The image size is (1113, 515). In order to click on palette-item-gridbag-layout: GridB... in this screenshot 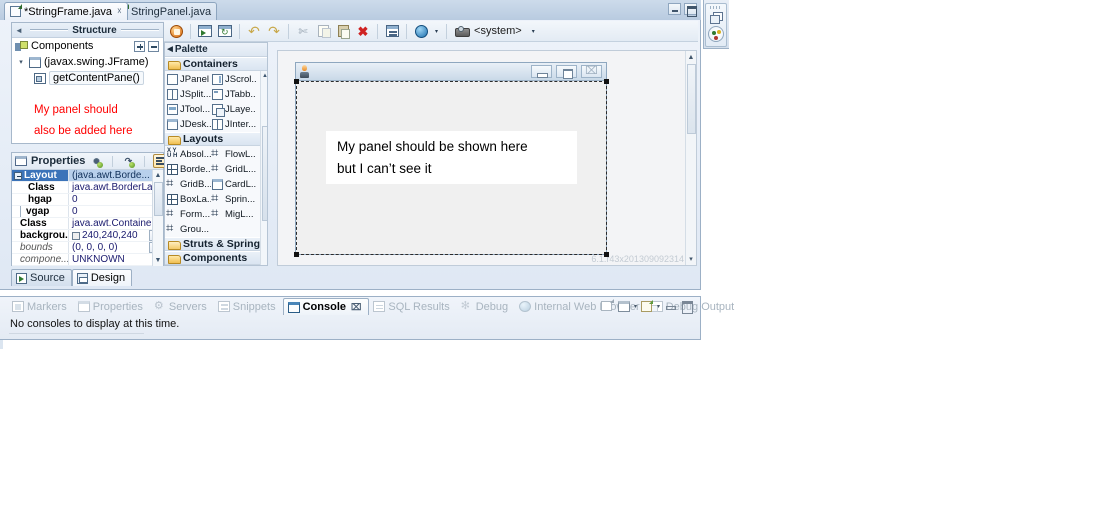, I will do `click(188, 184)`.